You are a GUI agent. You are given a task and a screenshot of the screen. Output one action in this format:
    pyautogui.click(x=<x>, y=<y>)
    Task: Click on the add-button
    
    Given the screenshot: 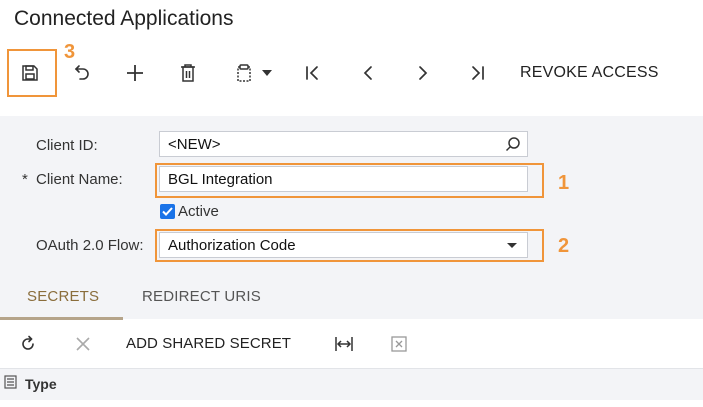 What is the action you would take?
    pyautogui.click(x=135, y=73)
    